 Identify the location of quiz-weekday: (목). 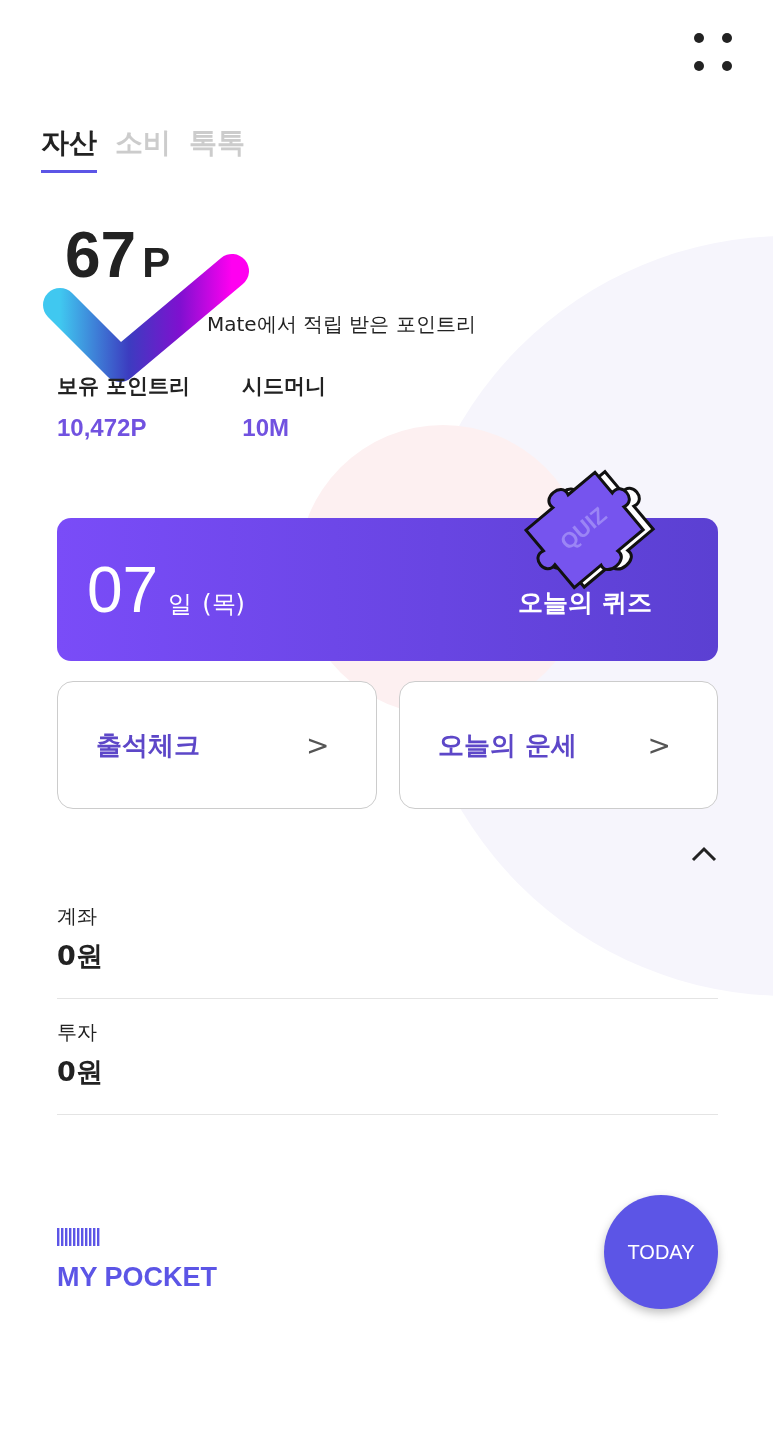
(223, 604).